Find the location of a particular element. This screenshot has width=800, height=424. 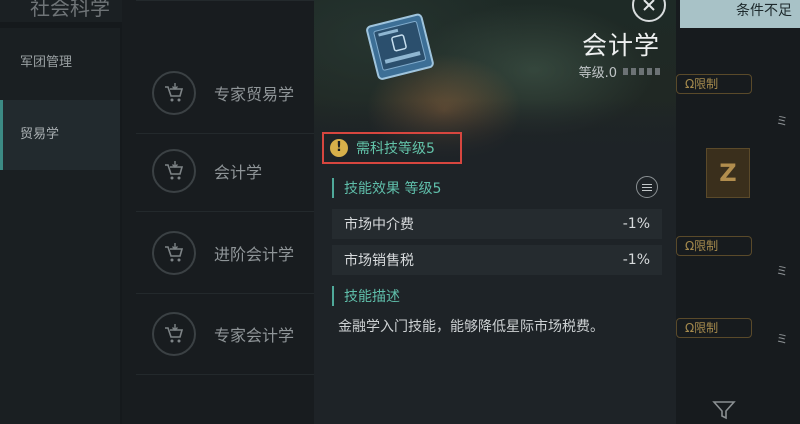

requirement-text: 需科技等级5 is located at coordinates (395, 149).